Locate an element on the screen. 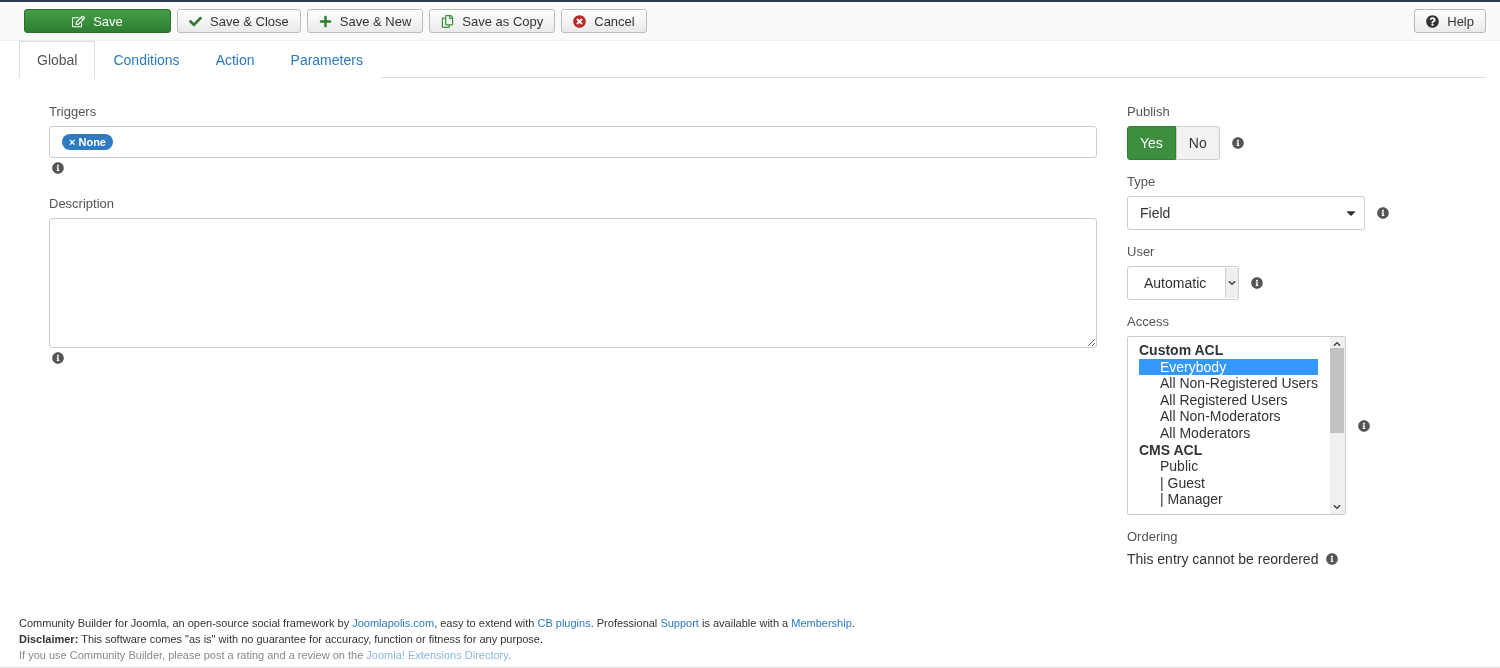 This screenshot has height=668, width=1500. toolbar-button: Cancel is located at coordinates (604, 21).